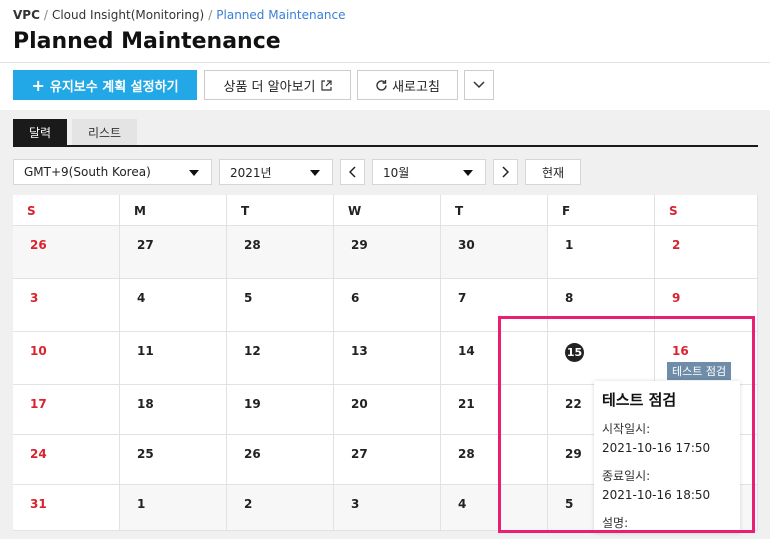  What do you see at coordinates (466, 404) in the screenshot?
I see `day-number: 21` at bounding box center [466, 404].